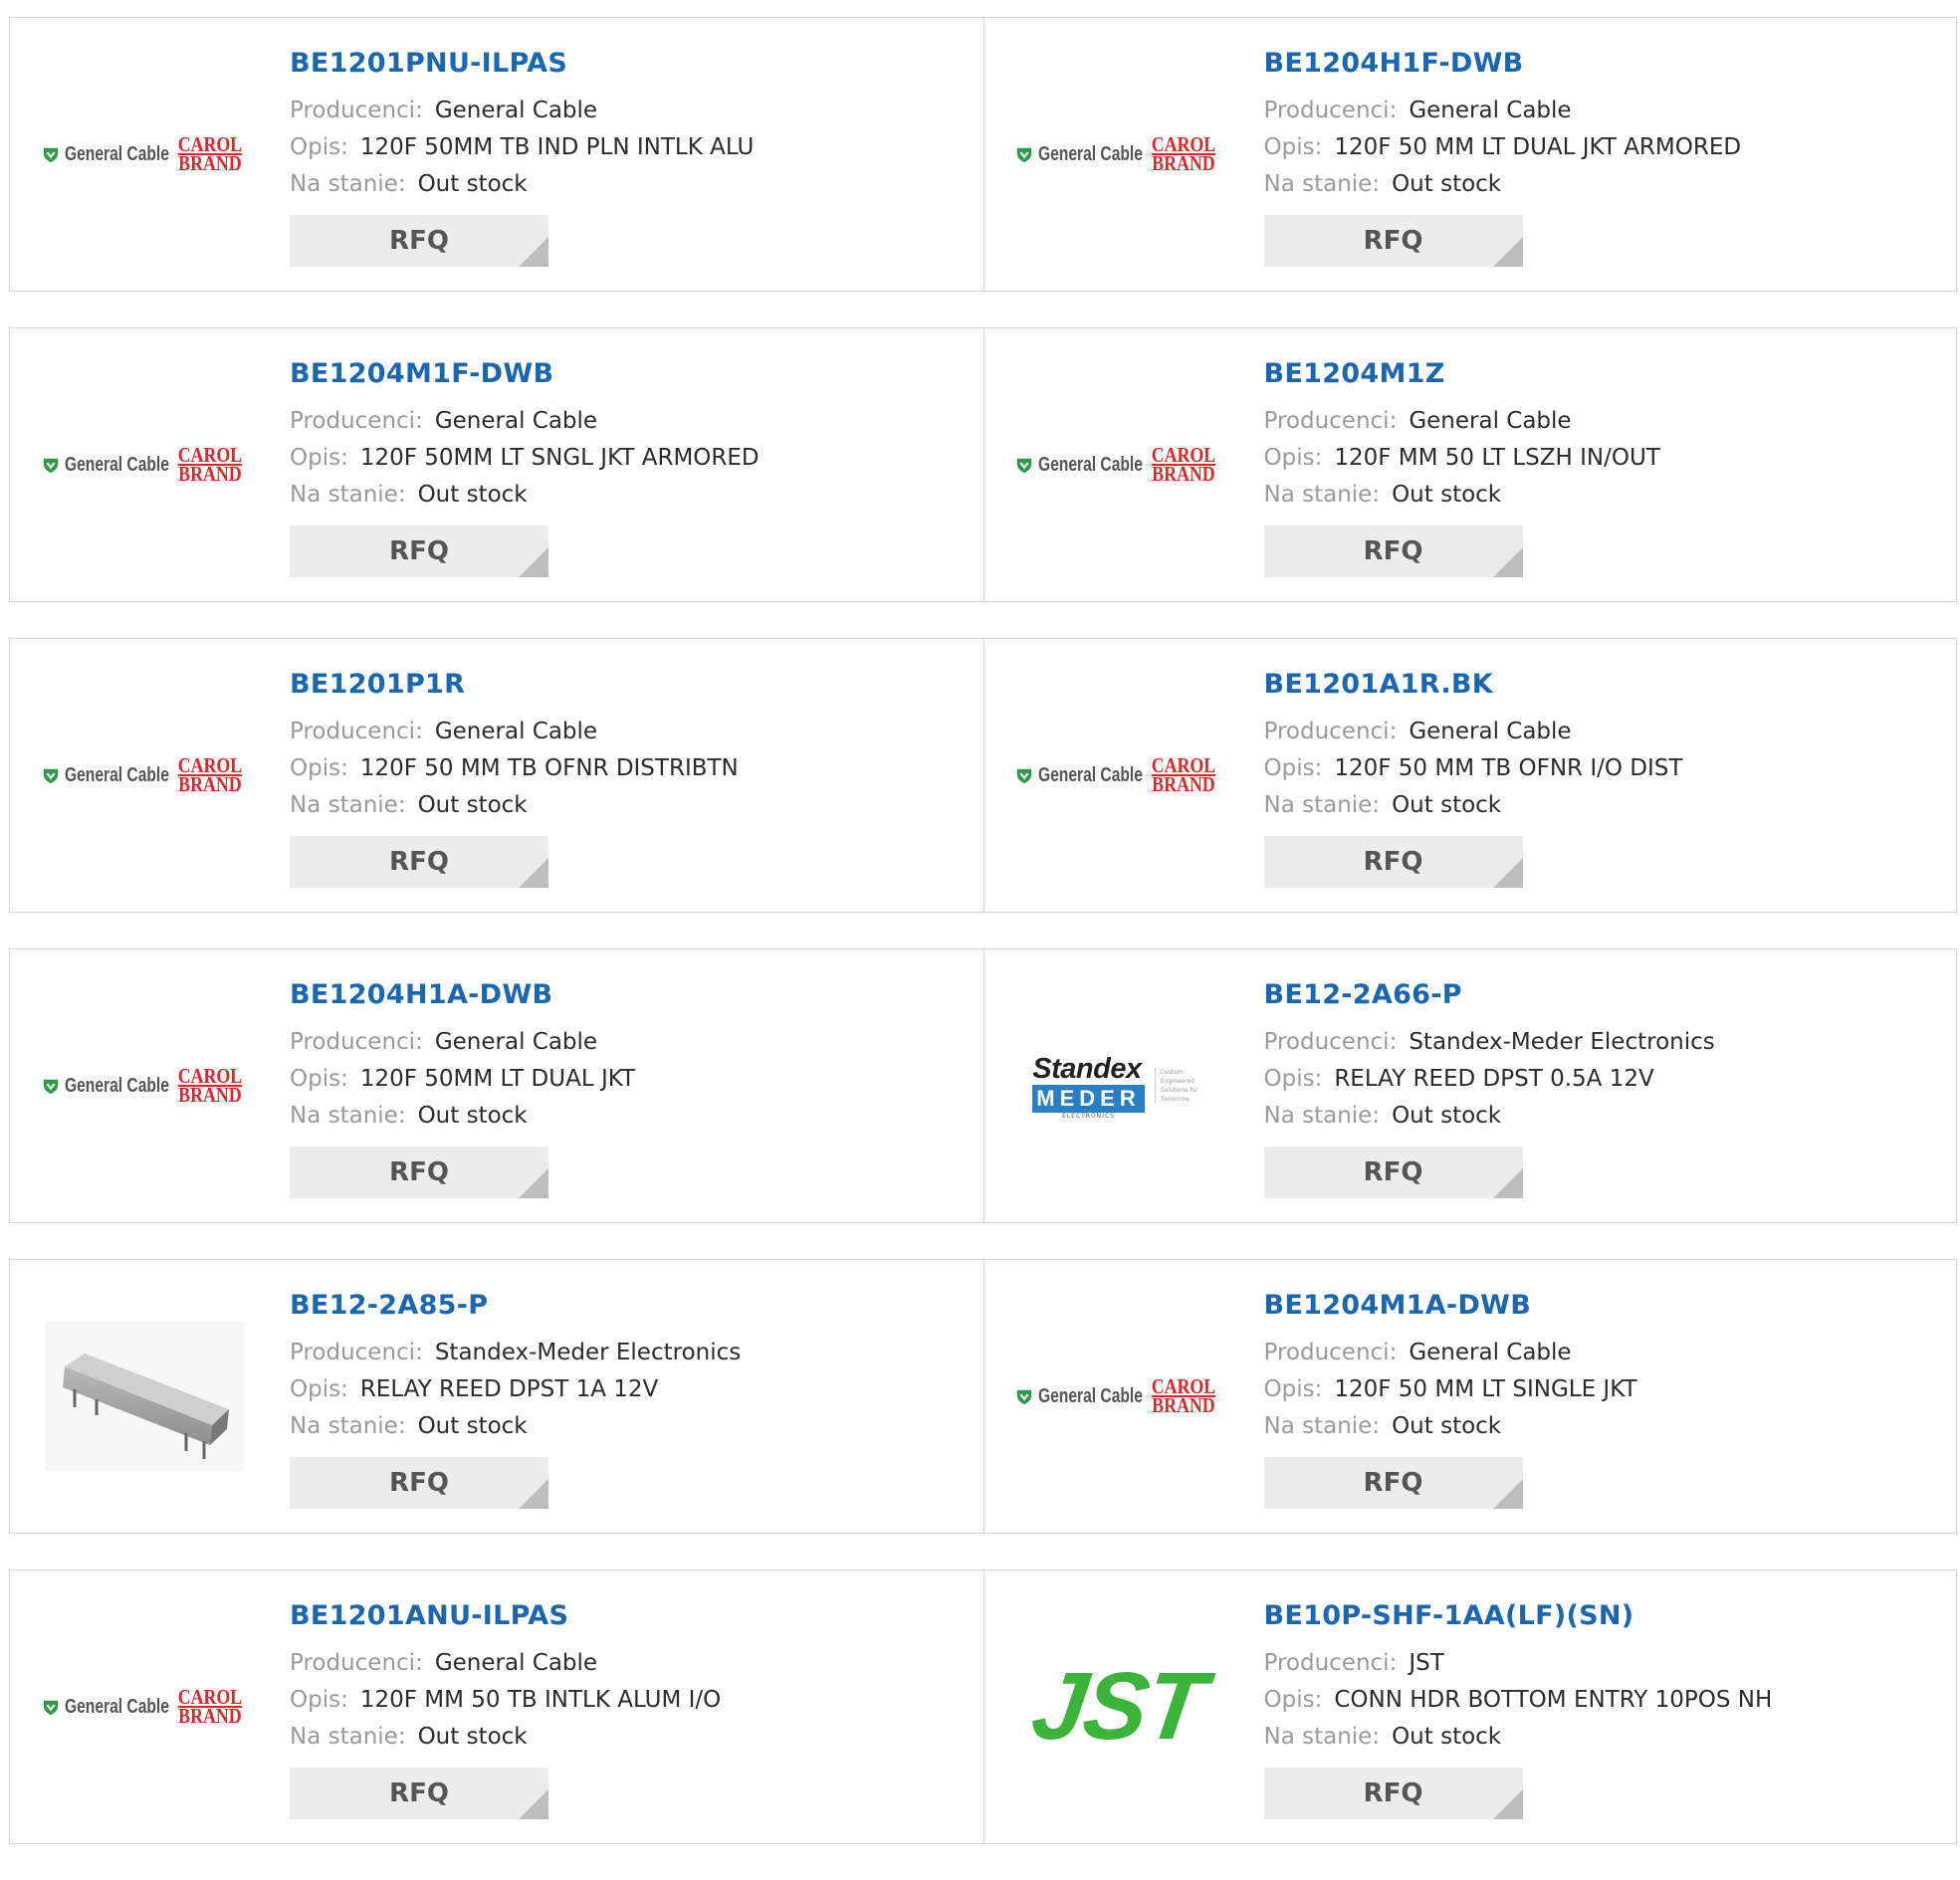 This screenshot has height=1880, width=1960. What do you see at coordinates (506, 1615) in the screenshot?
I see `part-number-link: BE1201ANU-ILPAS` at bounding box center [506, 1615].